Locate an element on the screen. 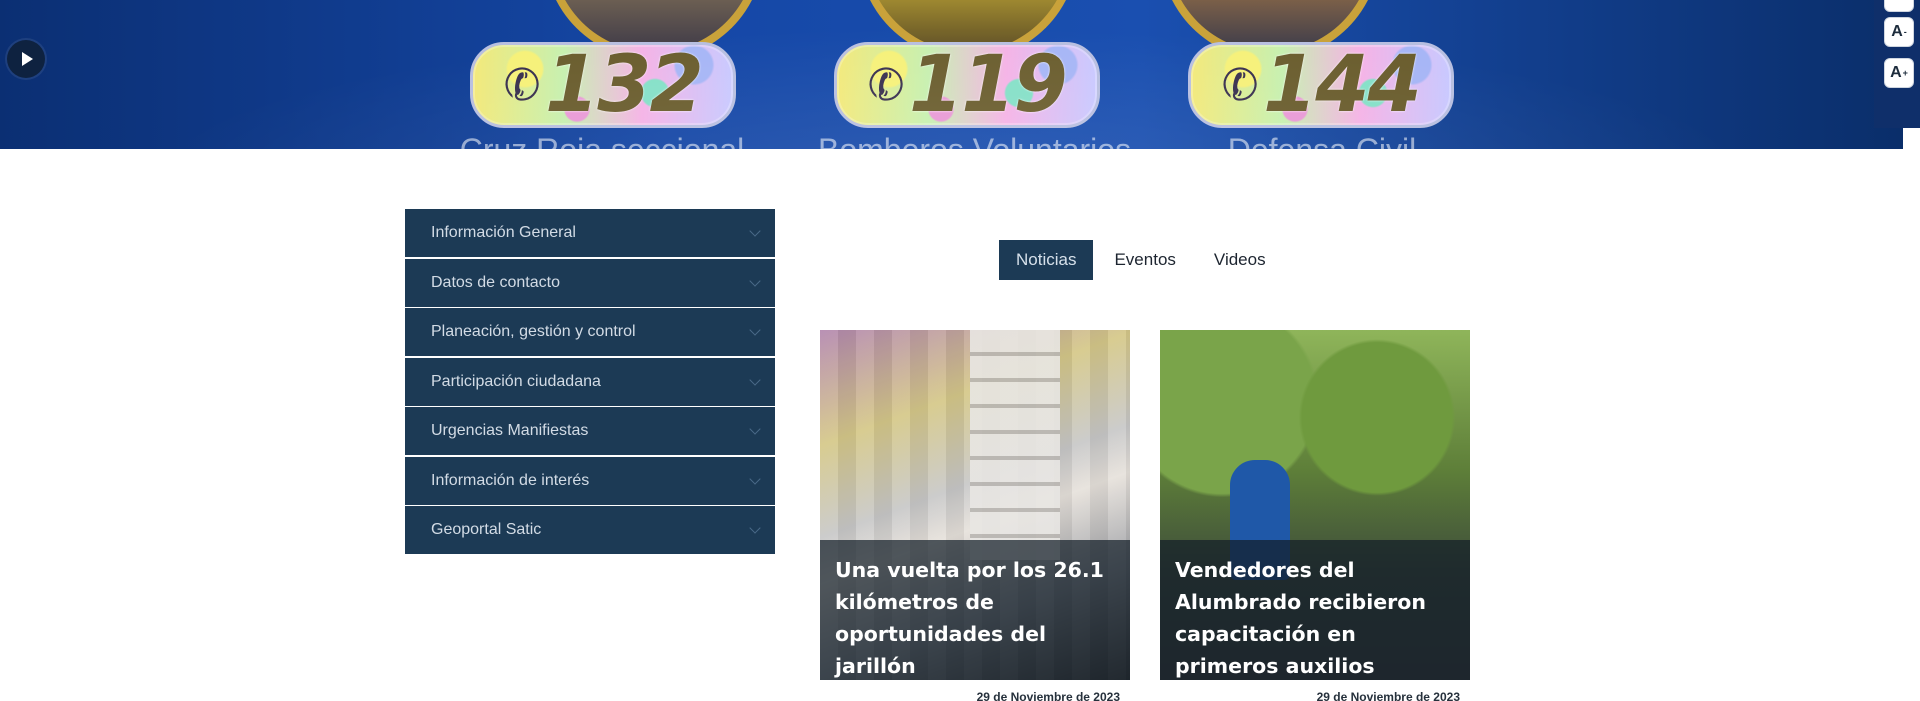 Image resolution: width=1920 pixels, height=701 pixels. tab-eventos: Eventos is located at coordinates (1144, 260).